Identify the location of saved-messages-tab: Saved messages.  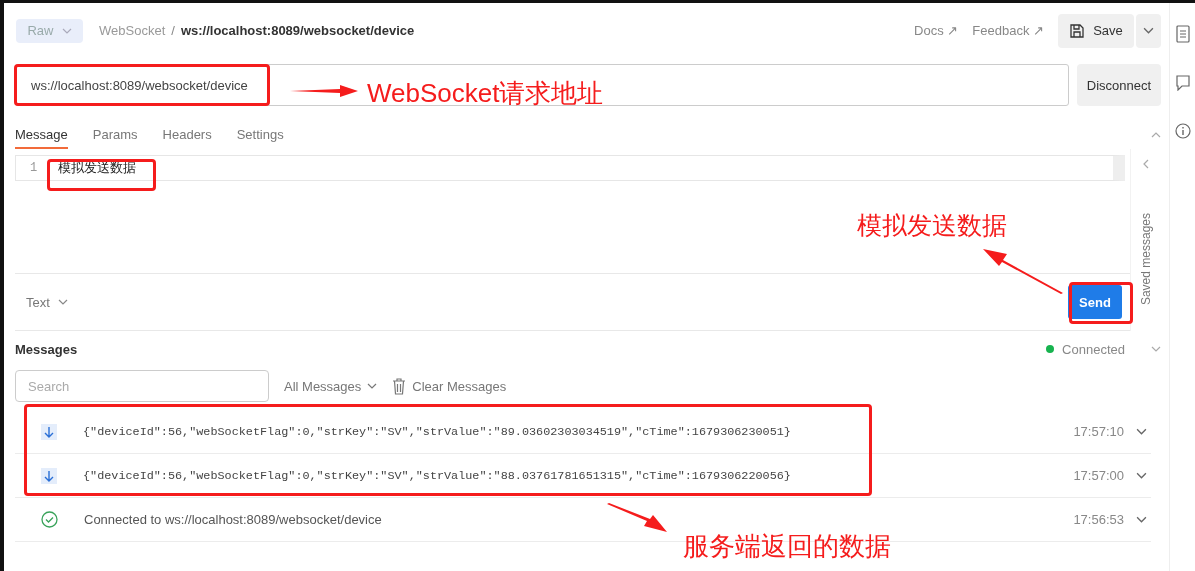
(1146, 259).